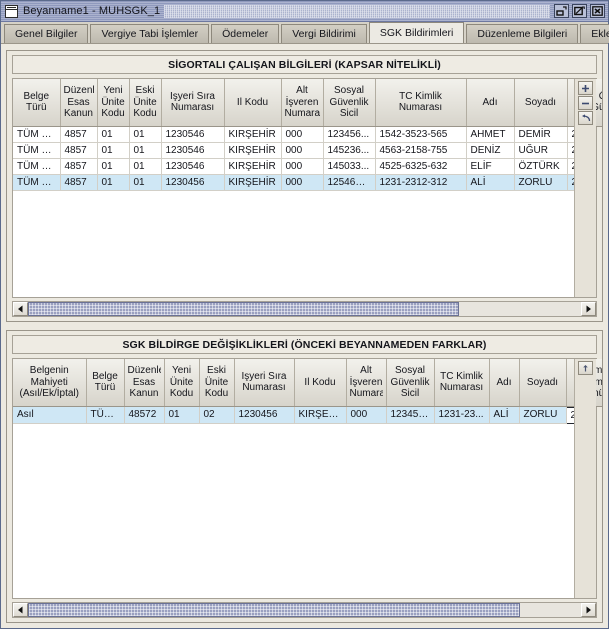 The height and width of the screenshot is (629, 609). I want to click on cell-soyadi: UĞUR, so click(541, 150).